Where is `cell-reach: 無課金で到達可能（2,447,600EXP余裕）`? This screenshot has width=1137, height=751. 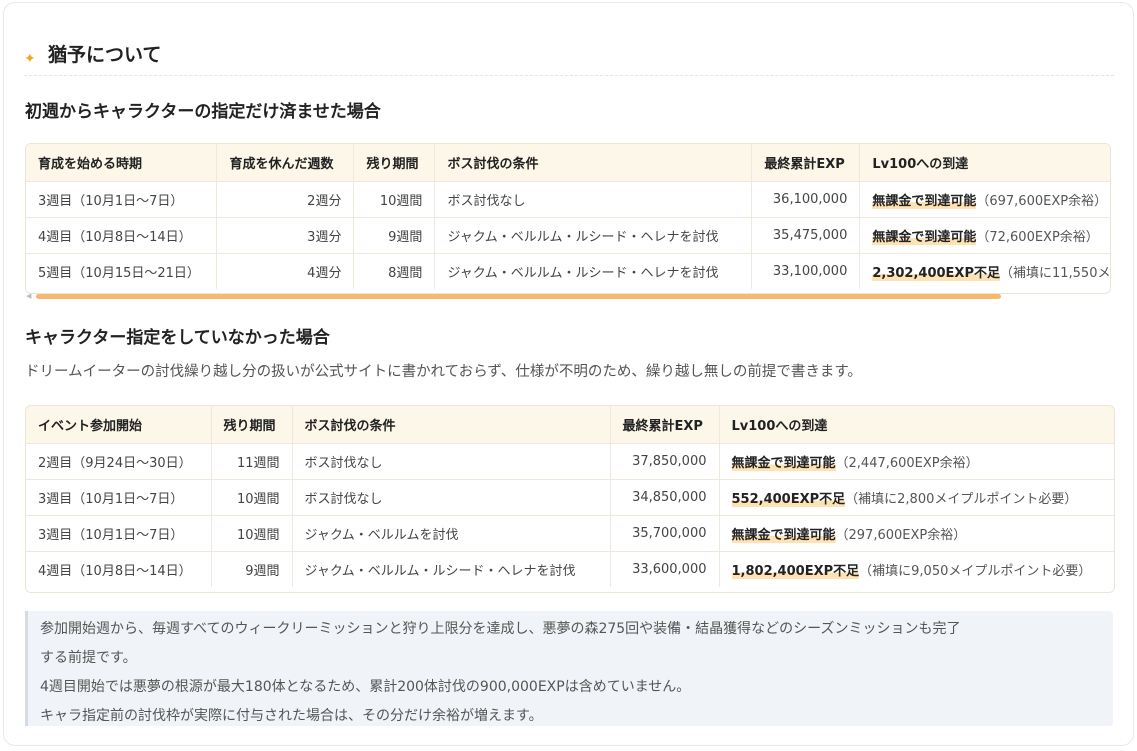 cell-reach: 無課金で到達可能（2,447,600EXP余裕） is located at coordinates (916, 461).